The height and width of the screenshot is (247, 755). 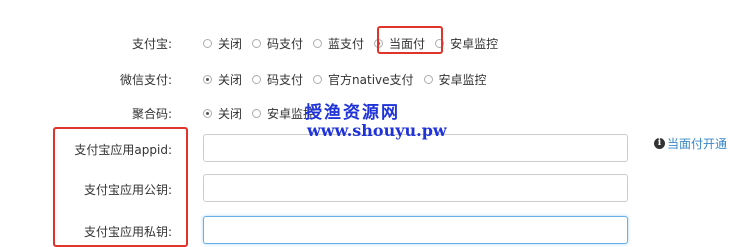 What do you see at coordinates (363, 79) in the screenshot?
I see `wechat-option-native: 官方native支付` at bounding box center [363, 79].